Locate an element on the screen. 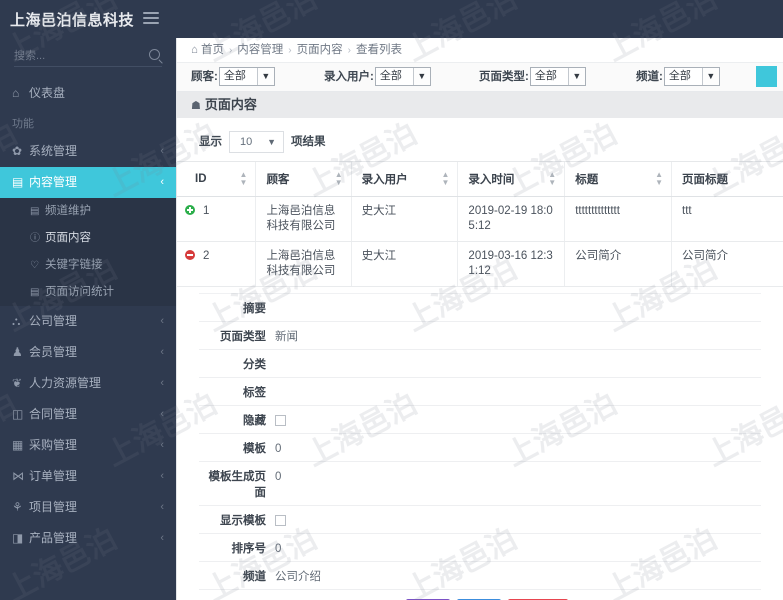 Image resolution: width=783 pixels, height=600 pixels. detail-row: 模板生成页面 0 is located at coordinates (480, 484).